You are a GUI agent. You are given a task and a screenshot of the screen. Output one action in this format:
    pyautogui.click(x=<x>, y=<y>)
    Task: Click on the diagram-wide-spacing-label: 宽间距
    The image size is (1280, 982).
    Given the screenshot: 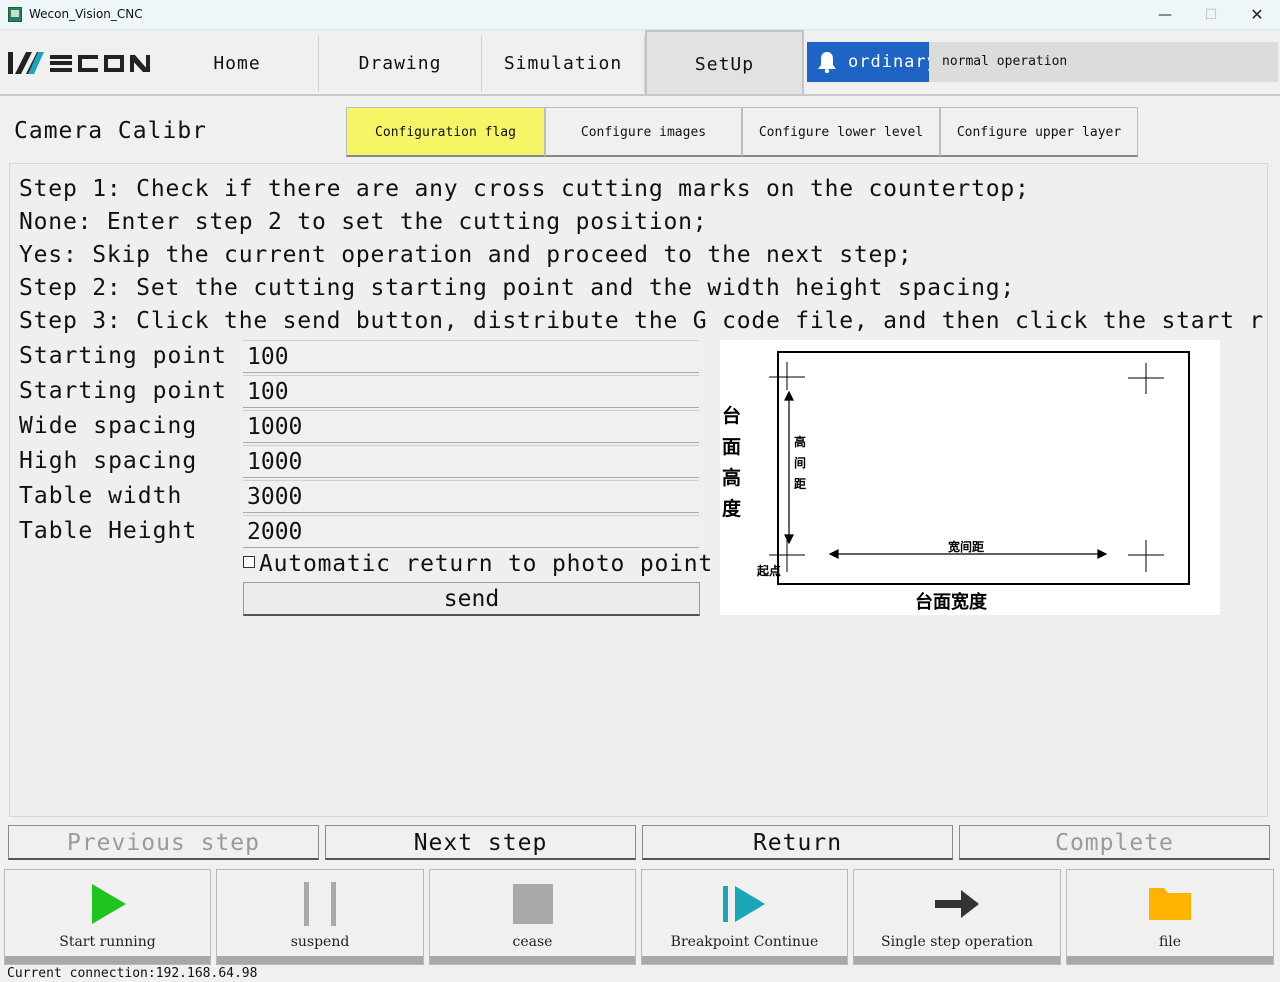 What is the action you would take?
    pyautogui.click(x=965, y=546)
    